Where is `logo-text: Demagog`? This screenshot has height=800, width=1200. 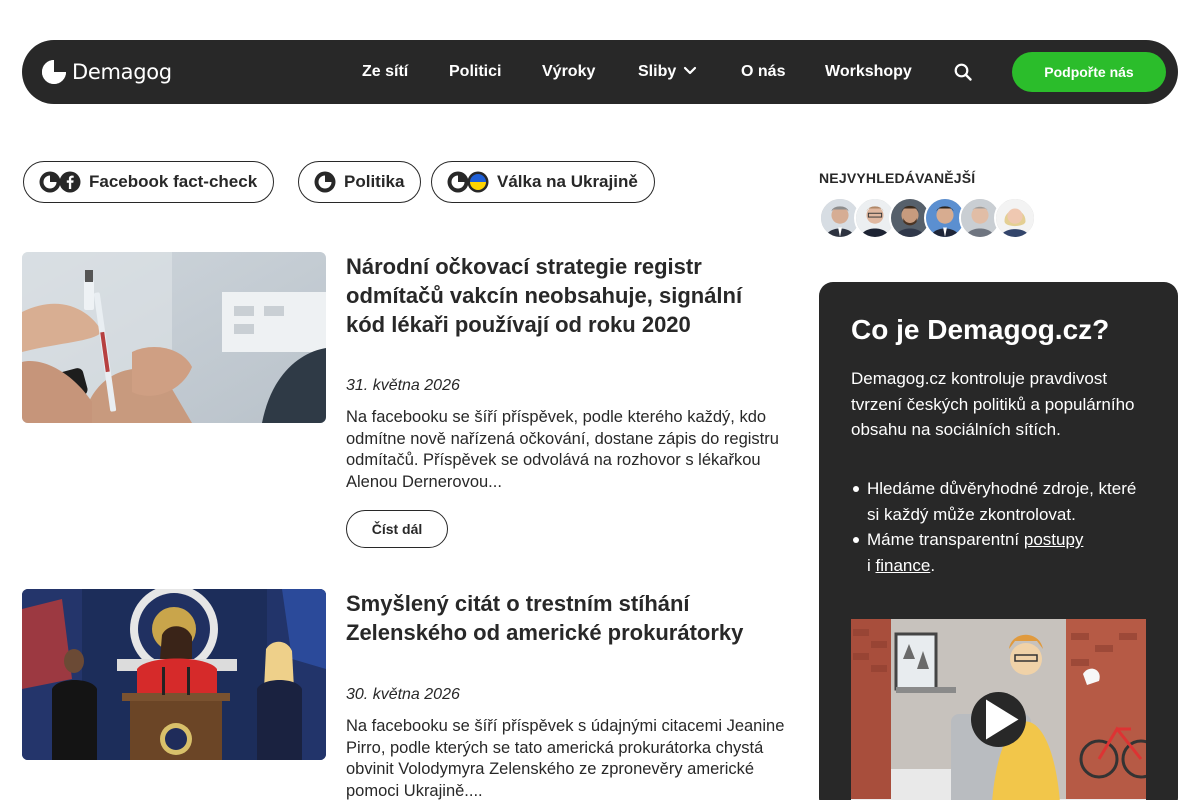 logo-text: Demagog is located at coordinates (122, 72).